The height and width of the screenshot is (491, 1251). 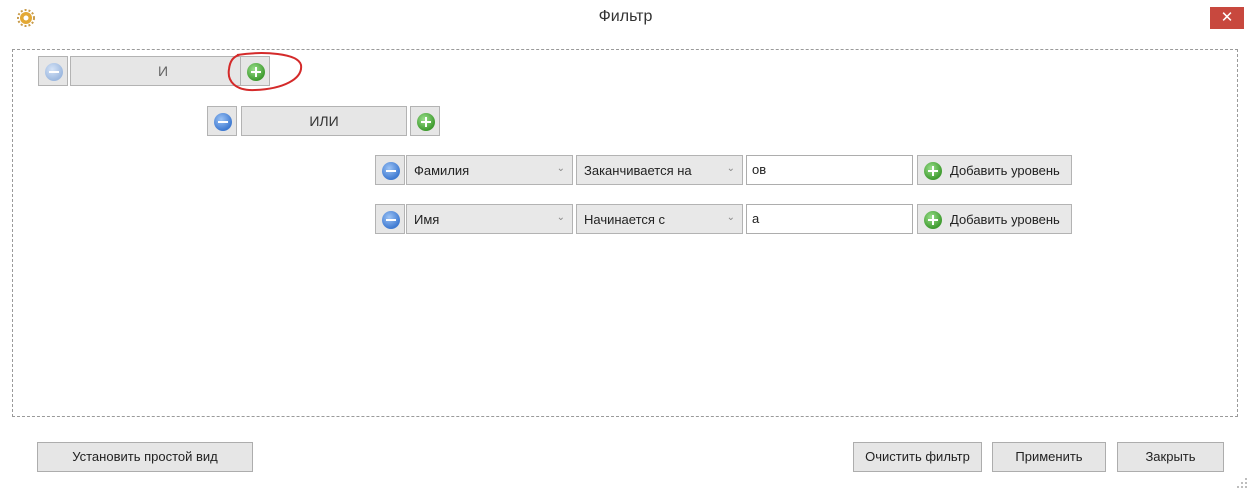 What do you see at coordinates (1170, 457) in the screenshot?
I see `close-button: Закрыть` at bounding box center [1170, 457].